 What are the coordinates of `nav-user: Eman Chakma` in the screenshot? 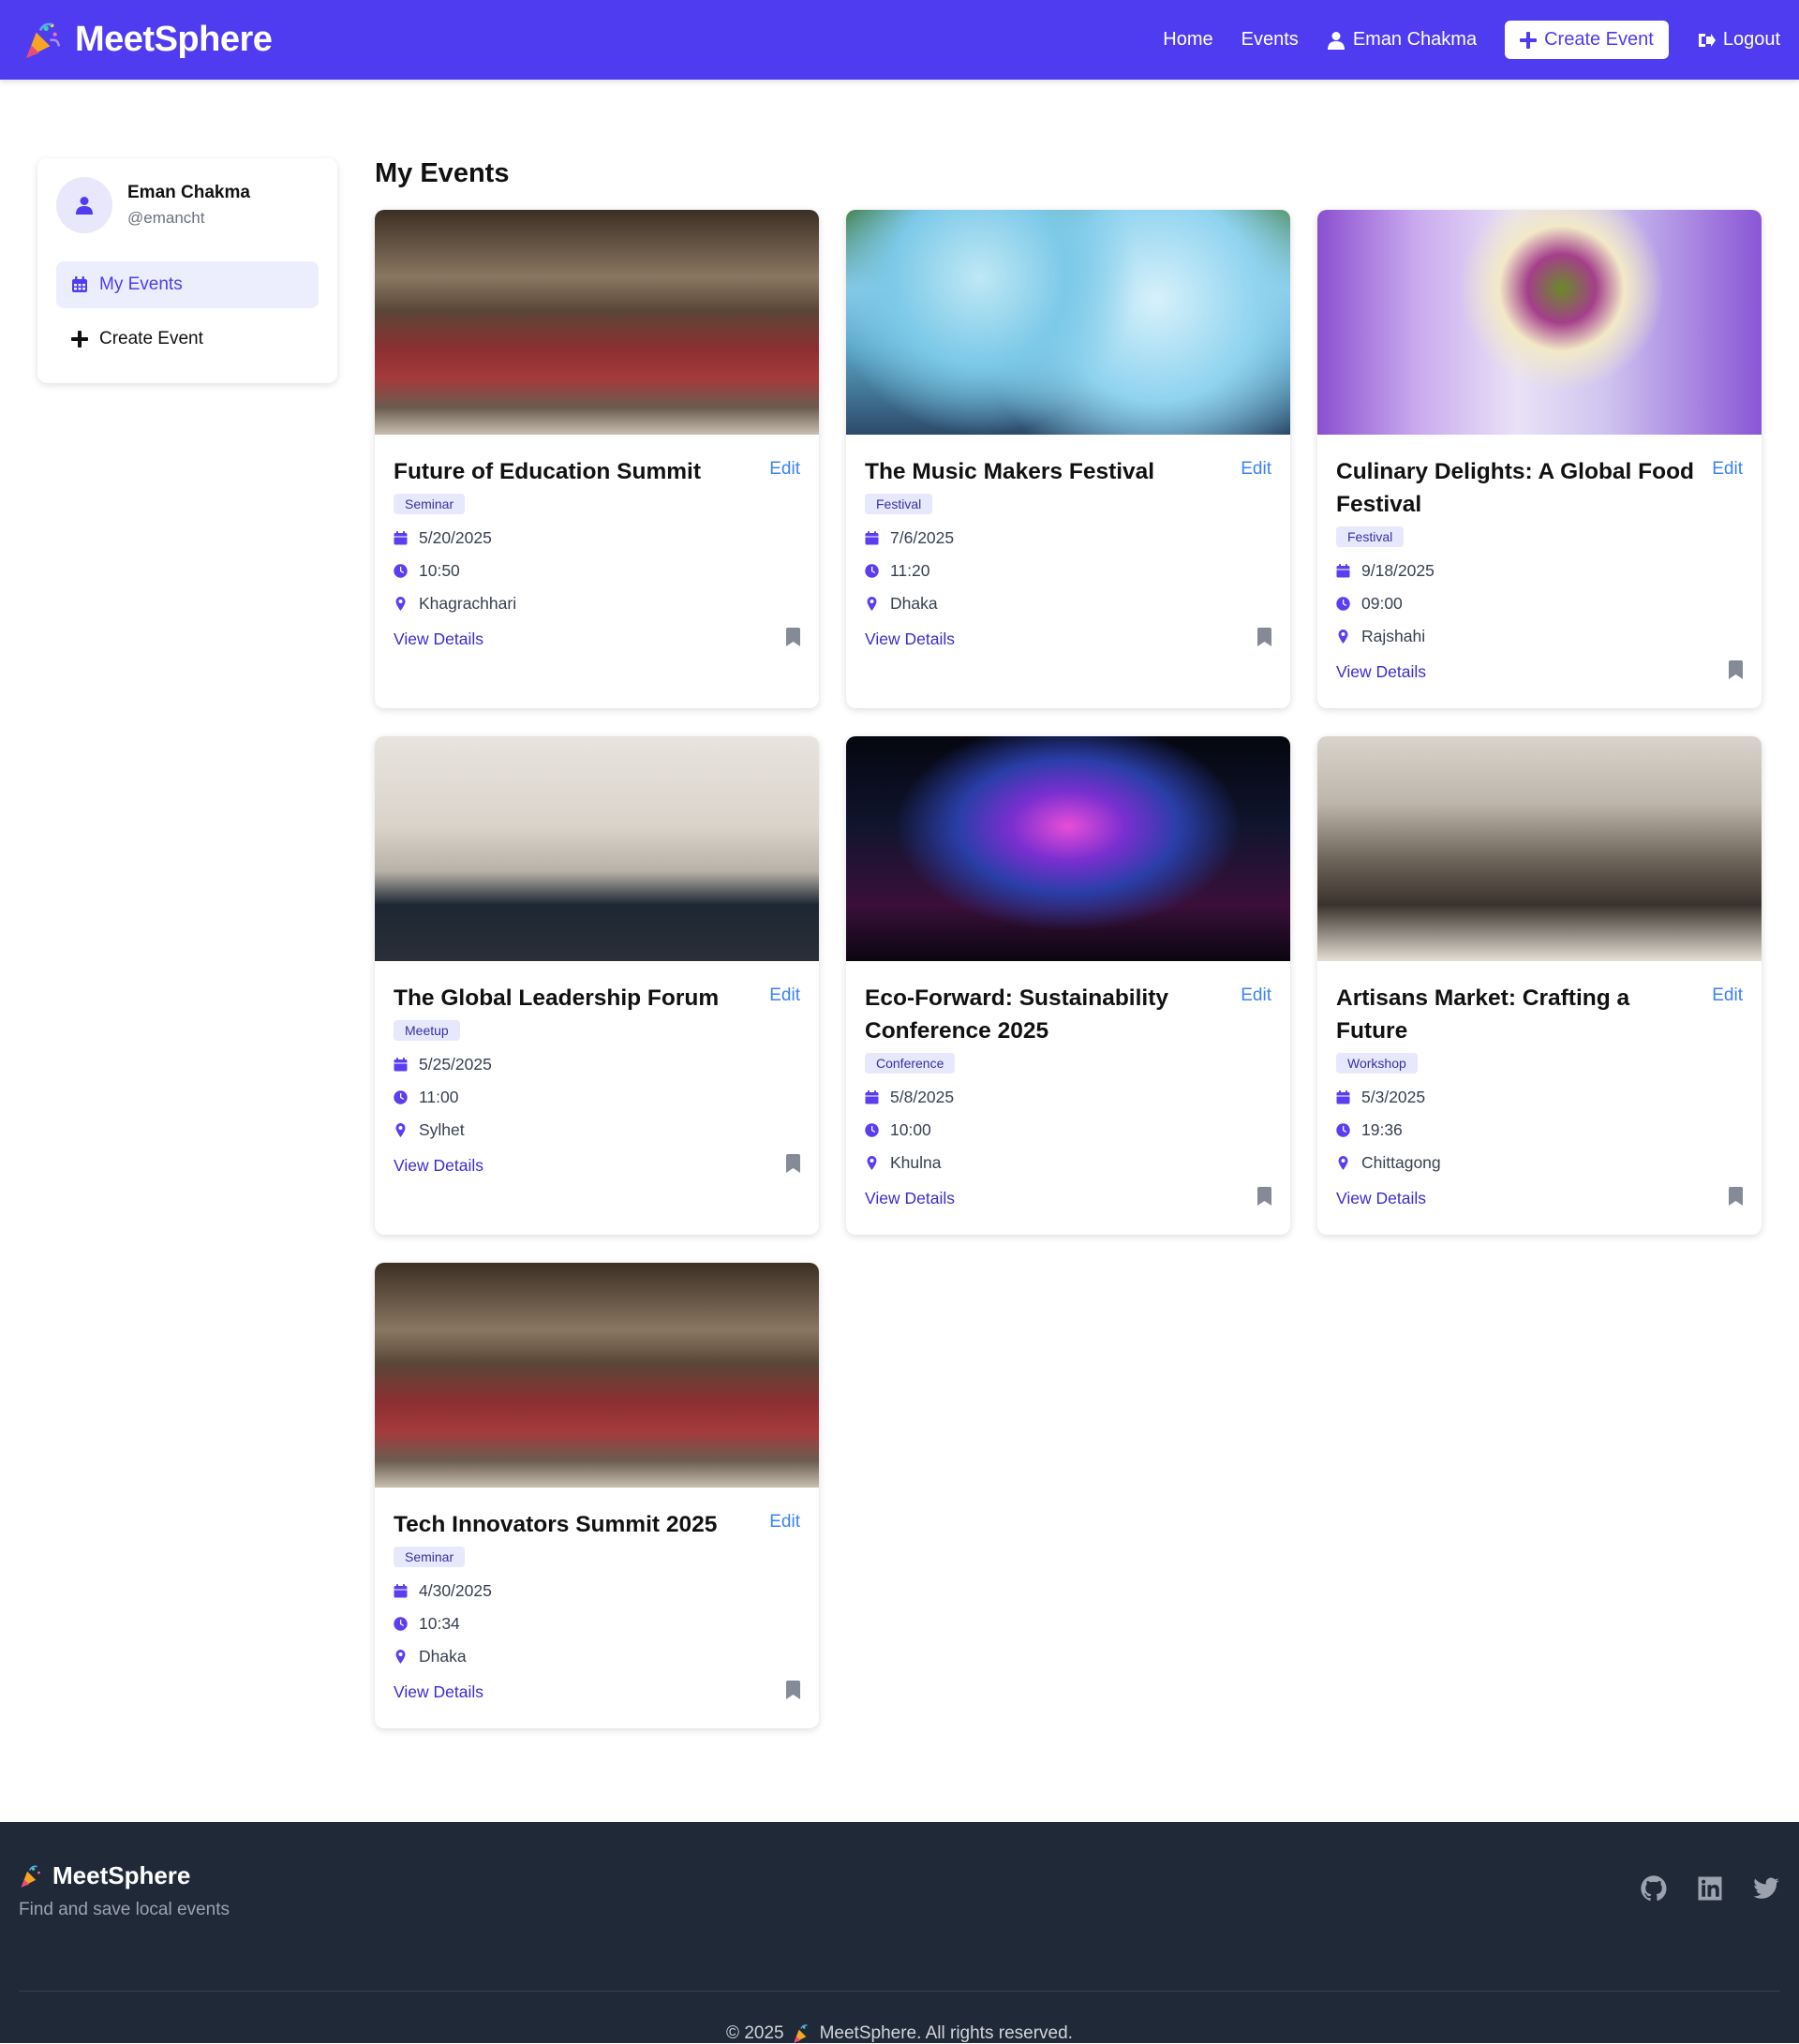 It's located at (1402, 40).